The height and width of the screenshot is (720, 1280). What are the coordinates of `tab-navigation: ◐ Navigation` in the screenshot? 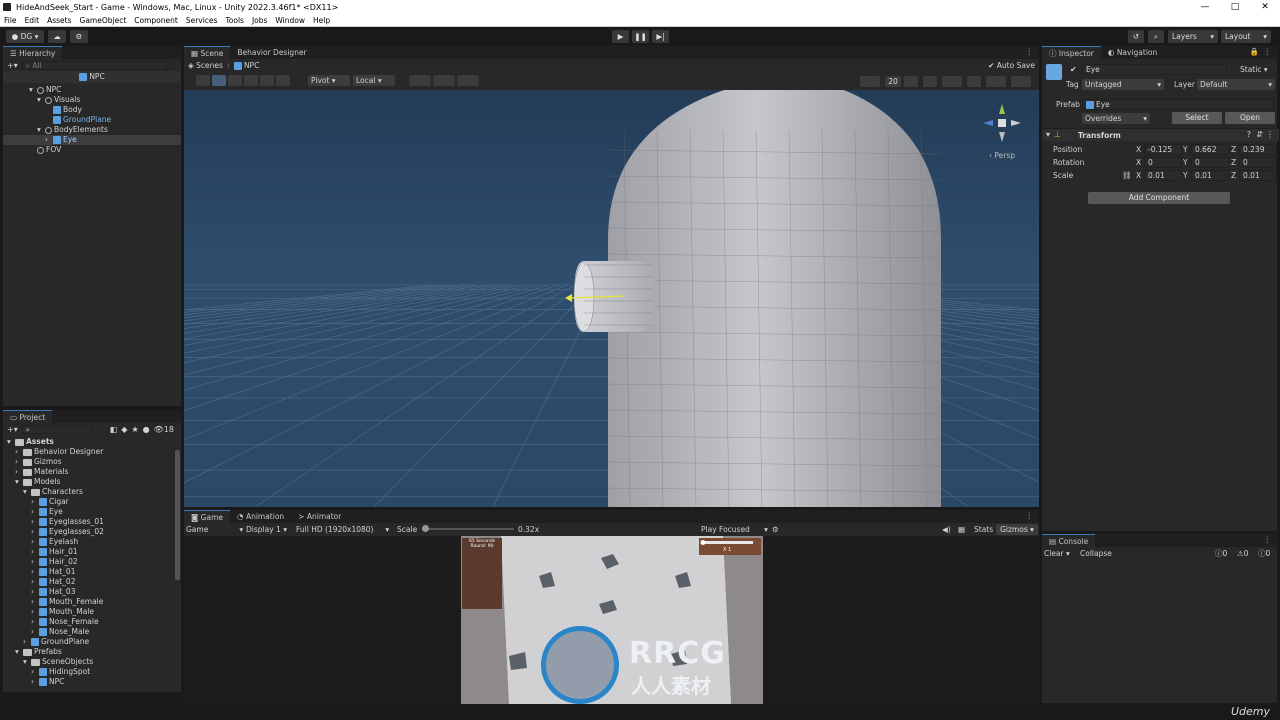 It's located at (1132, 52).